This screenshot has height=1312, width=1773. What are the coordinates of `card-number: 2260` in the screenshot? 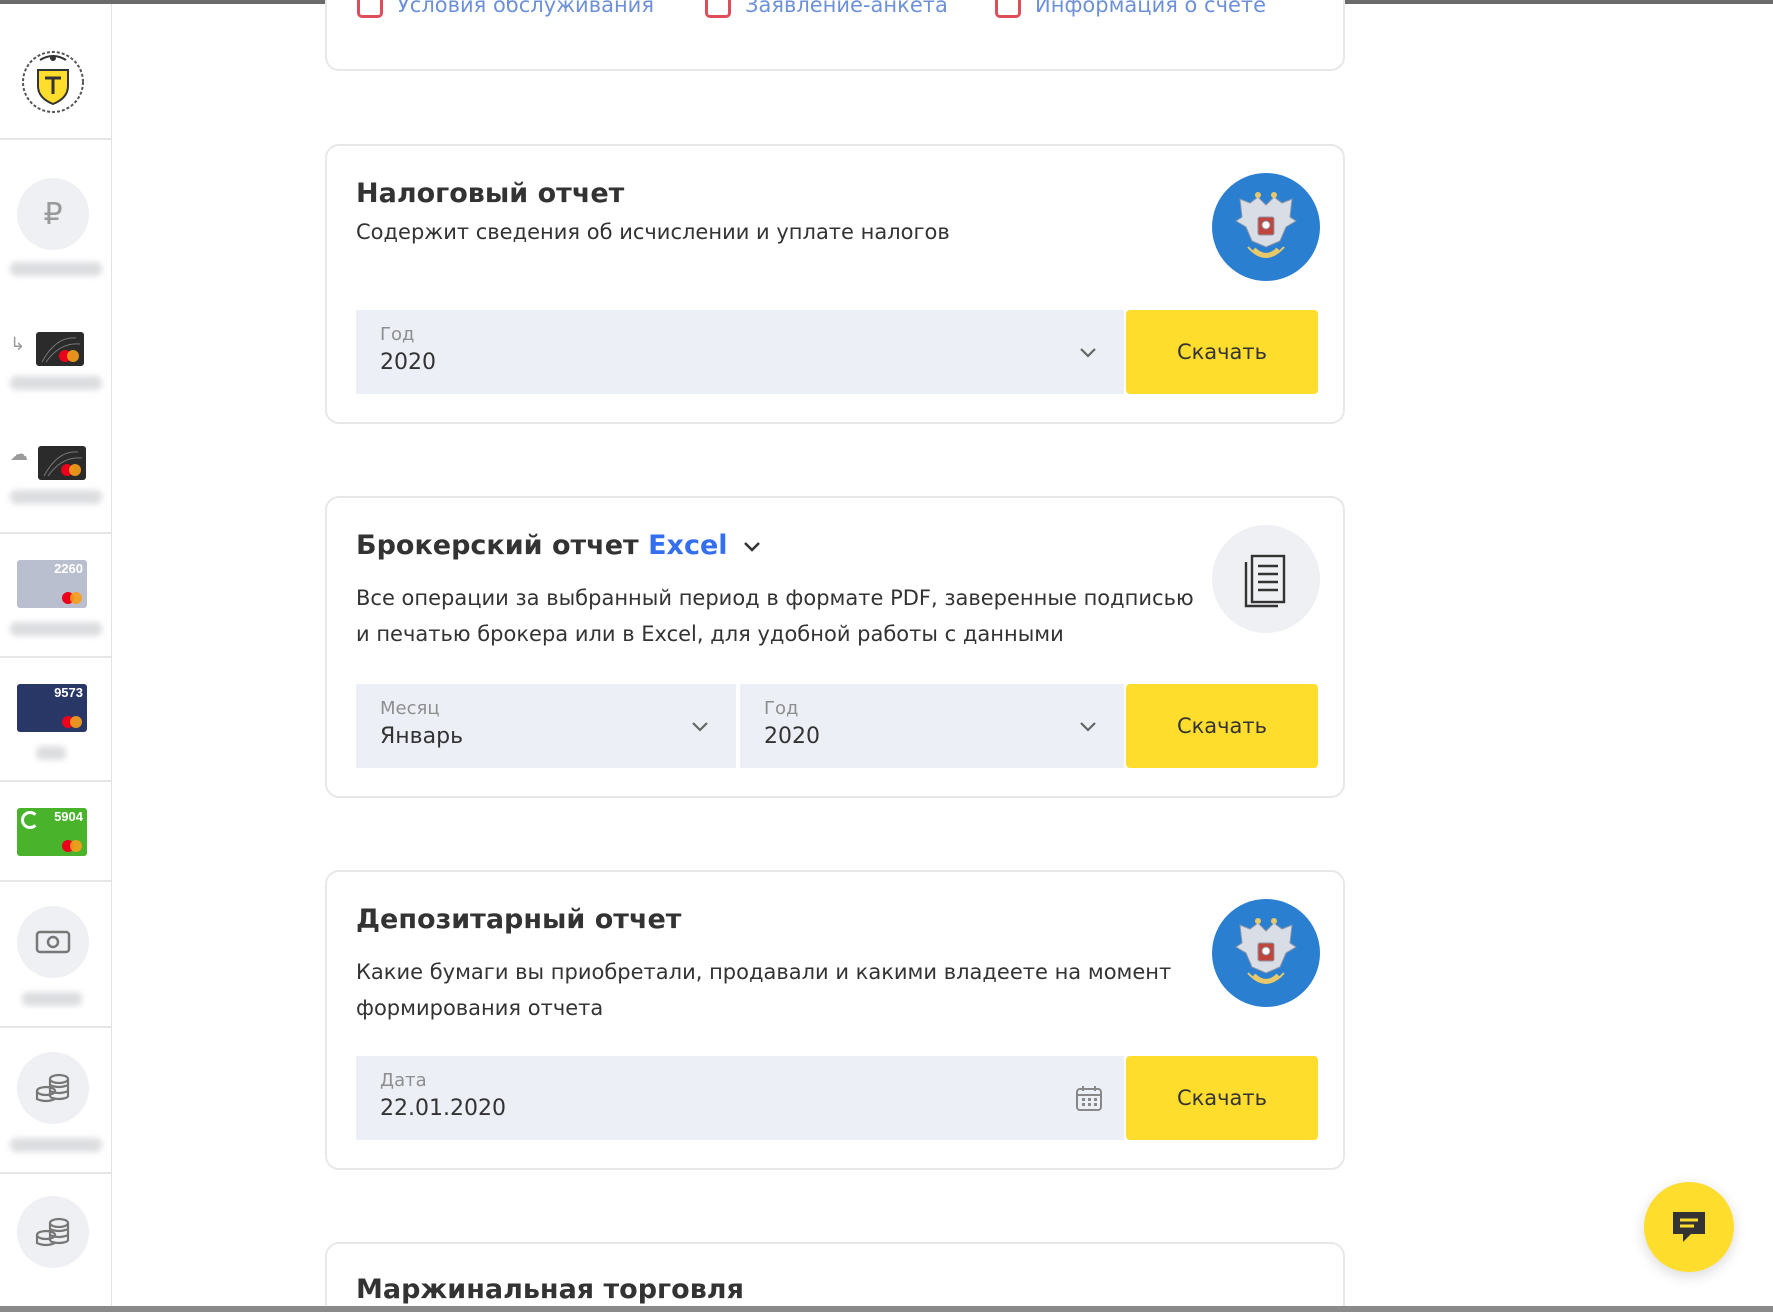 It's located at (68, 568).